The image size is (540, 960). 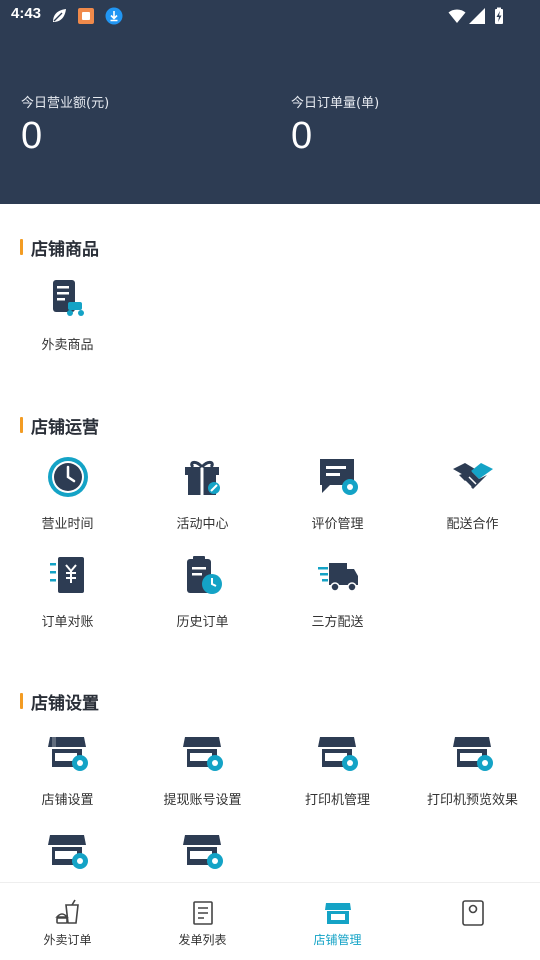 What do you see at coordinates (68, 477) in the screenshot?
I see `clock-icon` at bounding box center [68, 477].